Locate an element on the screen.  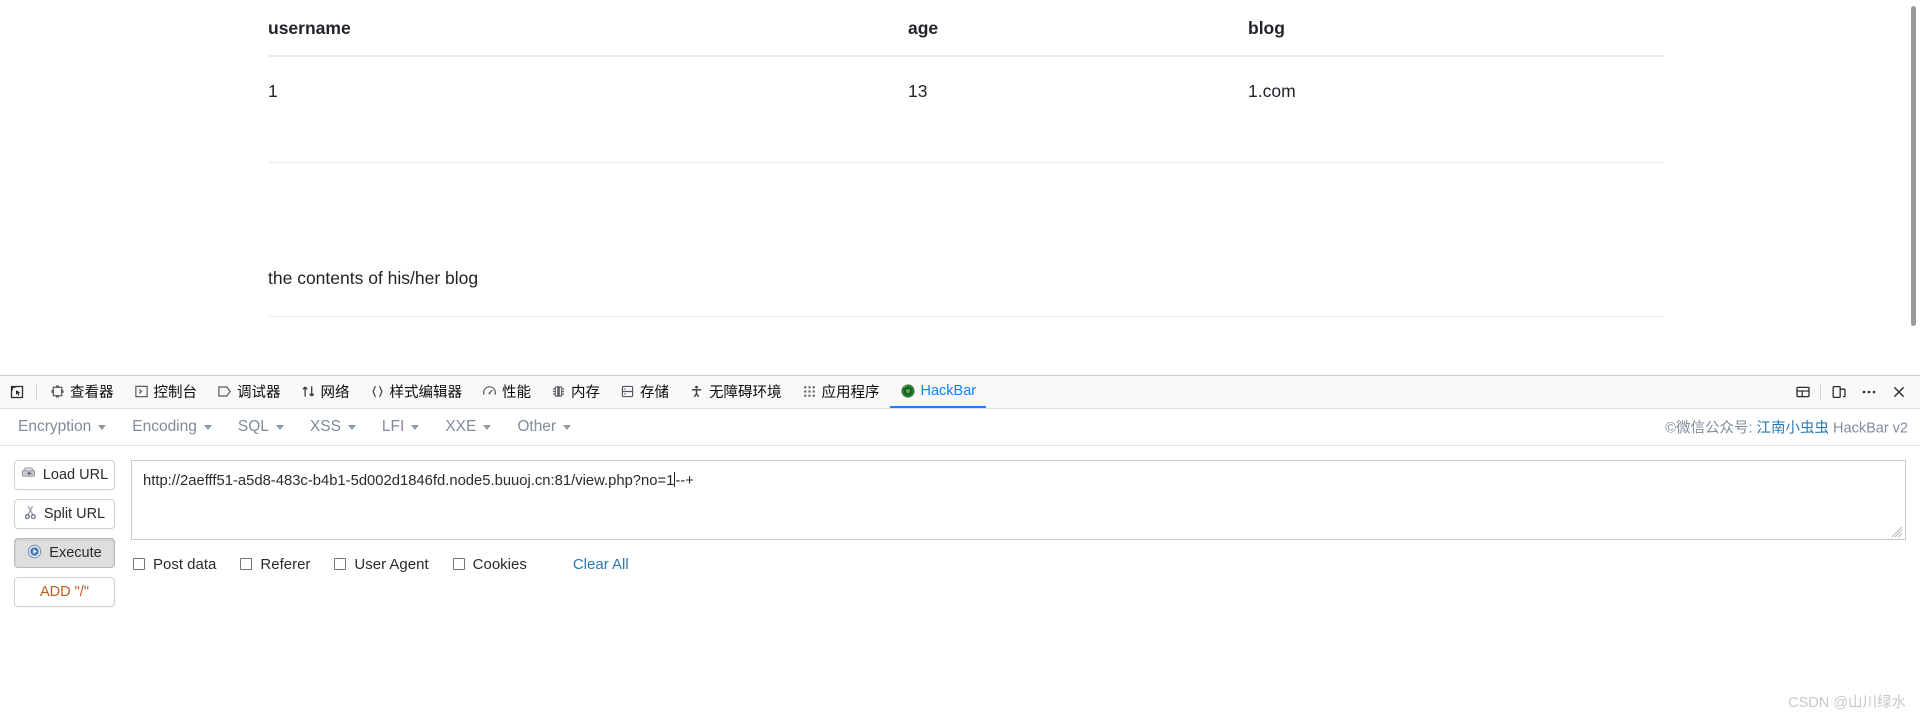
hackbar-action-buttons: Load URL Split URL Execute ADD "/" is located at coordinates (64, 533).